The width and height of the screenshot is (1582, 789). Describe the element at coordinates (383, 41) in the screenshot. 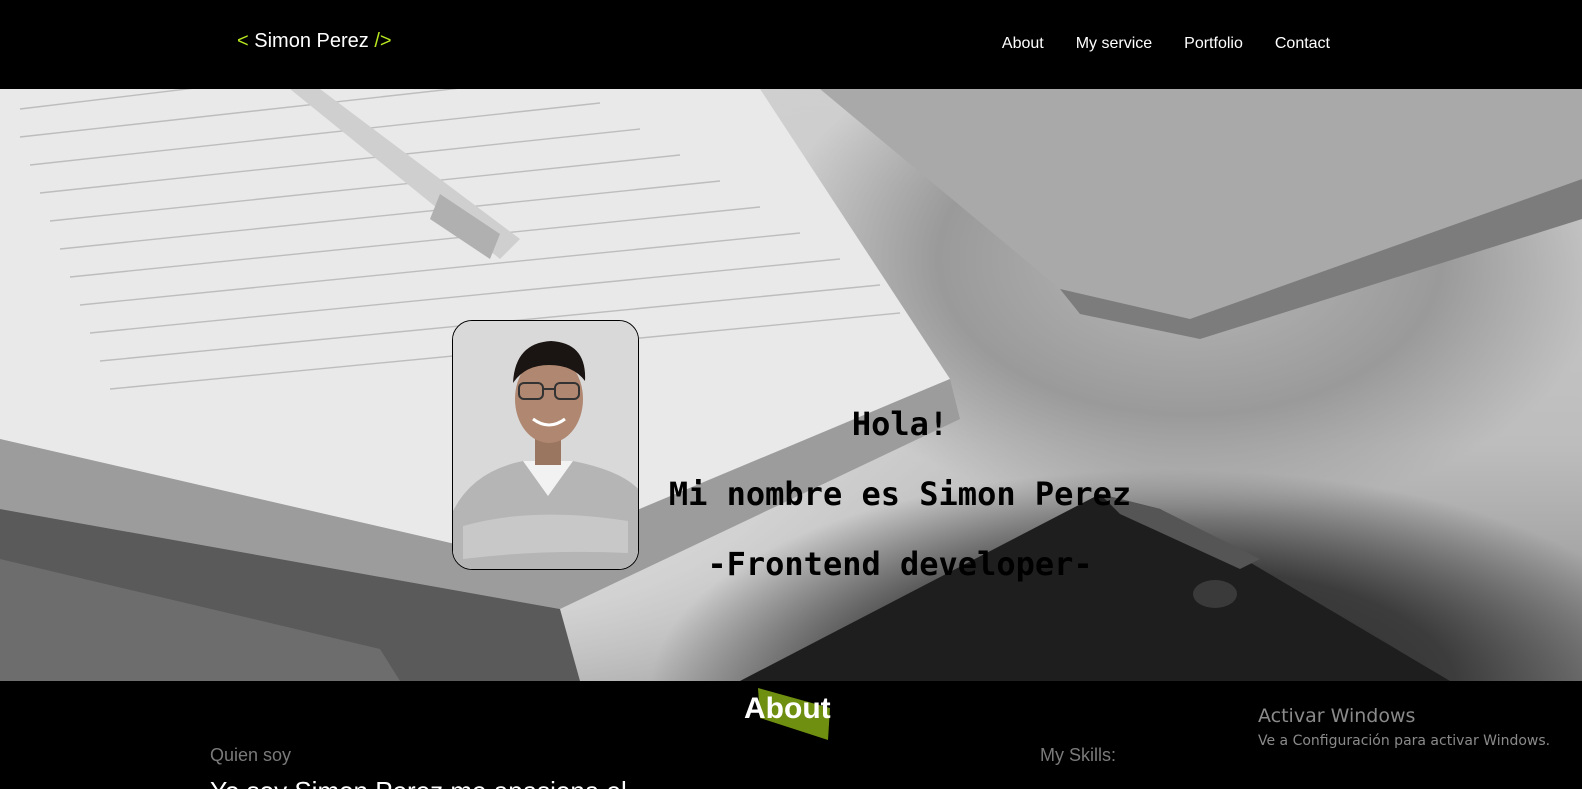

I see `logo-close-bracket: />` at that location.